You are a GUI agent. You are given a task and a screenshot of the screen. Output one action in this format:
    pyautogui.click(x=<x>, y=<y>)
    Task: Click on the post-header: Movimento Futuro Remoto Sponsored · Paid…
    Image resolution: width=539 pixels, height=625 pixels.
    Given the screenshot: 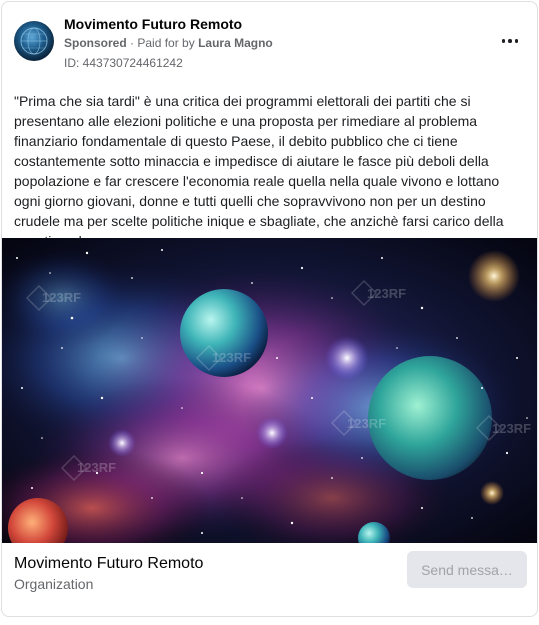 What is the action you would take?
    pyautogui.click(x=269, y=42)
    